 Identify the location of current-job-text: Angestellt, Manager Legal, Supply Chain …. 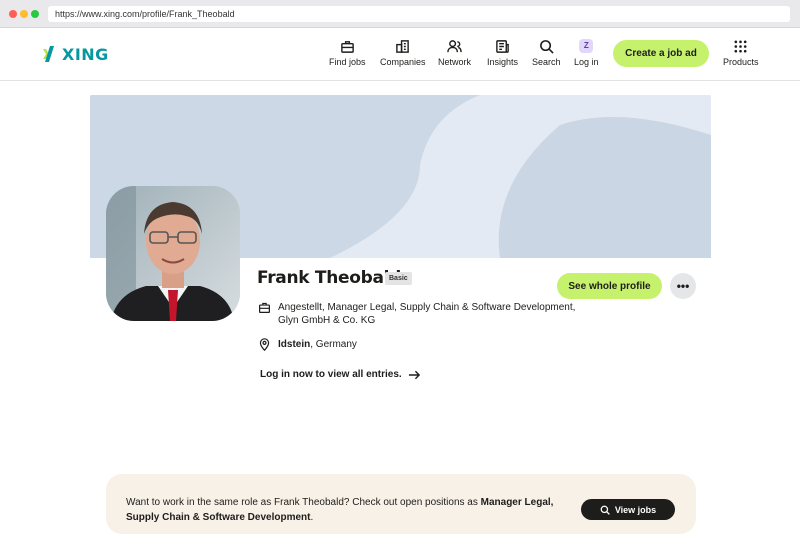
(427, 314).